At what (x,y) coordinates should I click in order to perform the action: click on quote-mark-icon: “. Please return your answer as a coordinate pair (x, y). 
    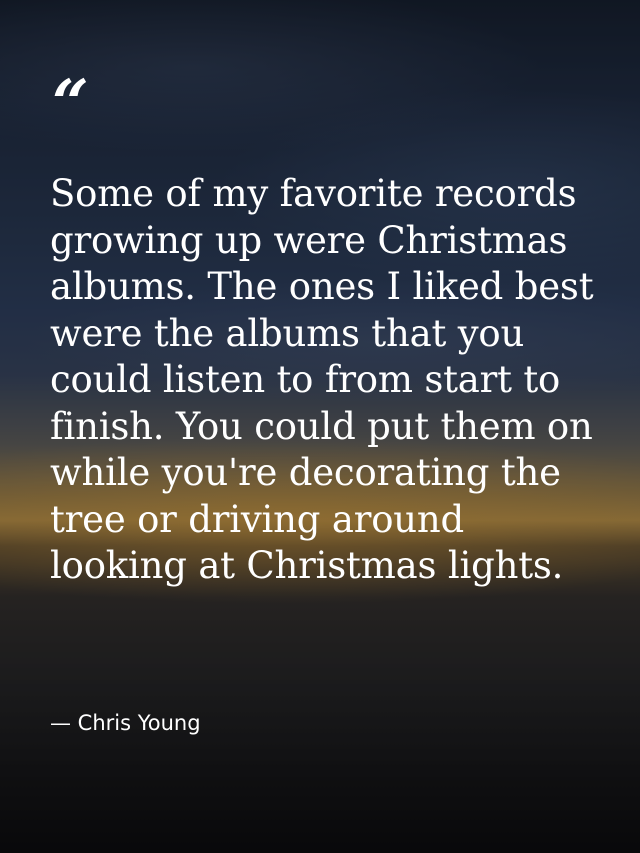
    Looking at the image, I should click on (70, 103).